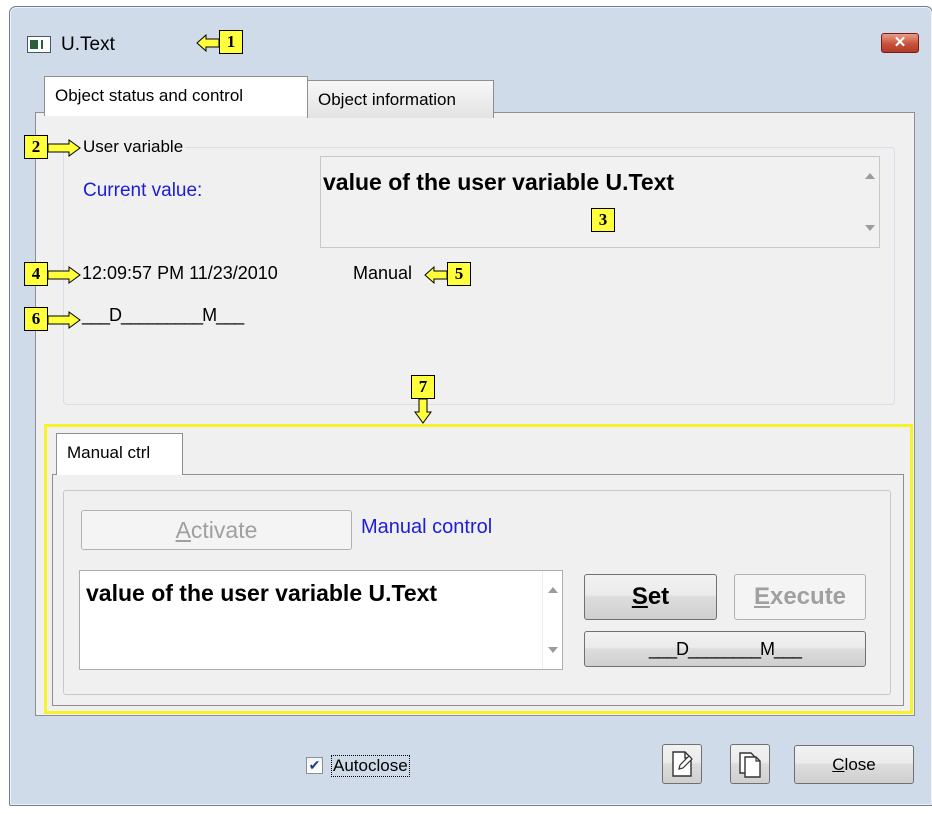 The height and width of the screenshot is (814, 932). I want to click on flags-button-label: ___D________M___, so click(725, 649).